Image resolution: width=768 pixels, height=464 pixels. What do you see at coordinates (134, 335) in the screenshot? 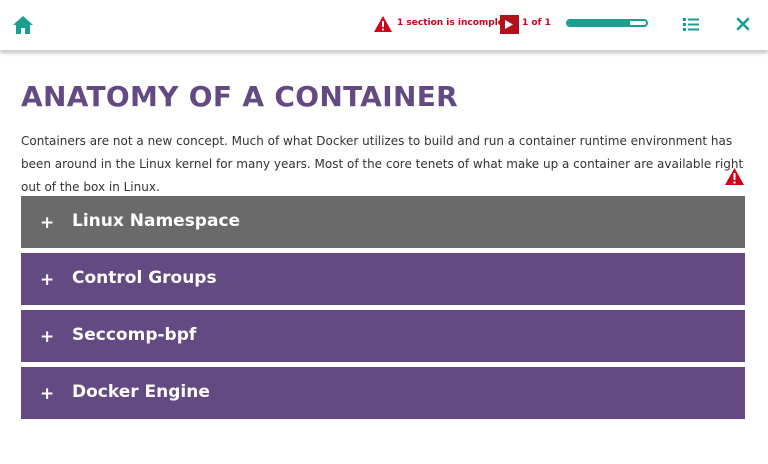
I see `accordion-item-label: Seccomp-bpf` at bounding box center [134, 335].